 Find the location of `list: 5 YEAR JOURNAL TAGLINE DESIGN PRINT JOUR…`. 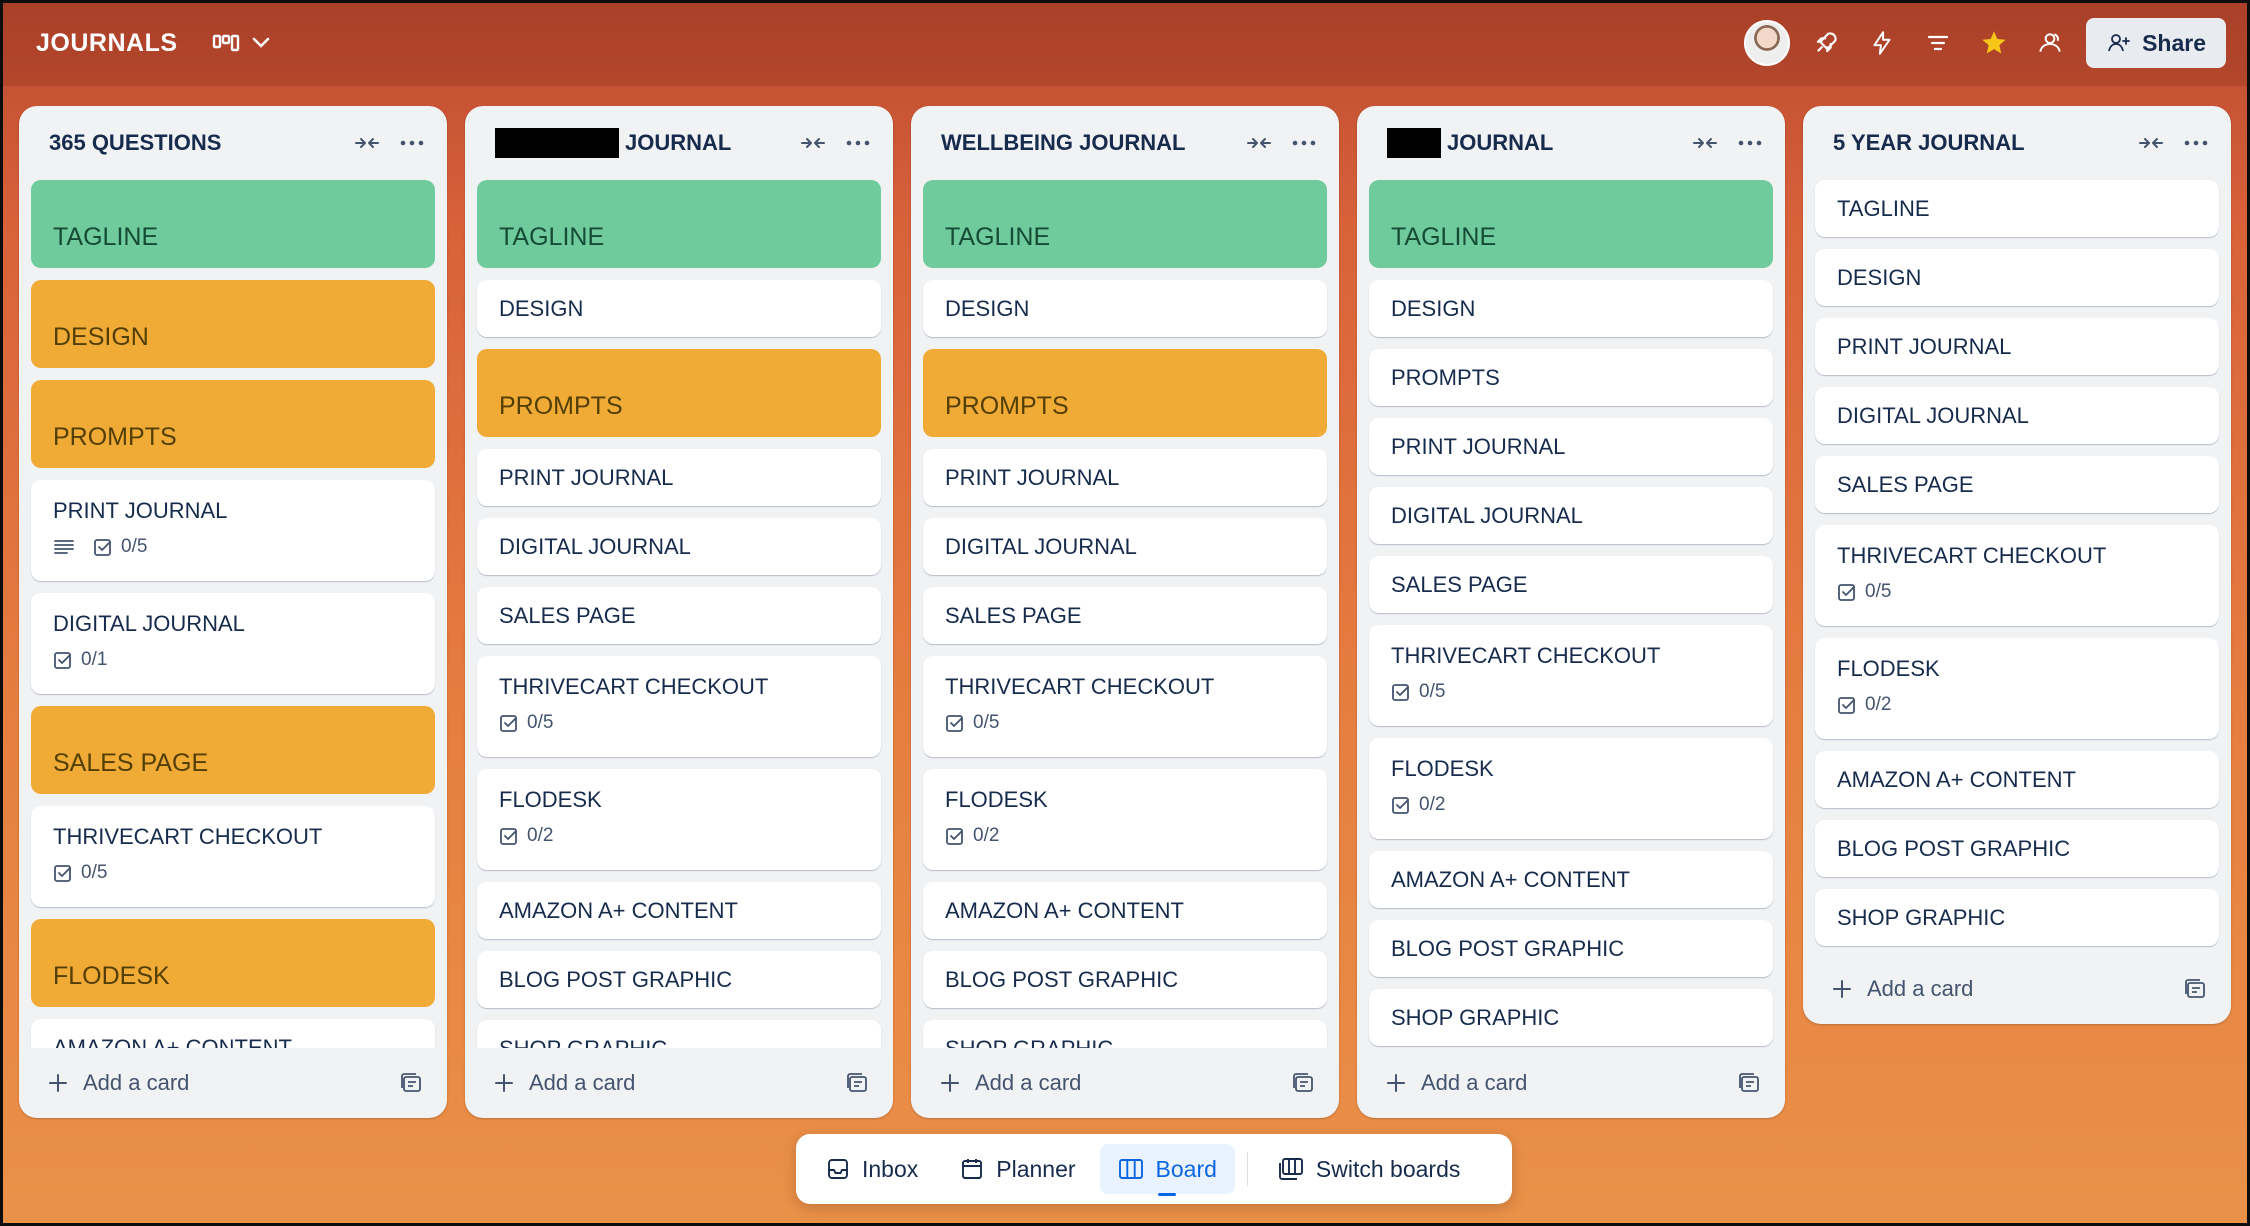

list: 5 YEAR JOURNAL TAGLINE DESIGN PRINT JOUR… is located at coordinates (2017, 565).